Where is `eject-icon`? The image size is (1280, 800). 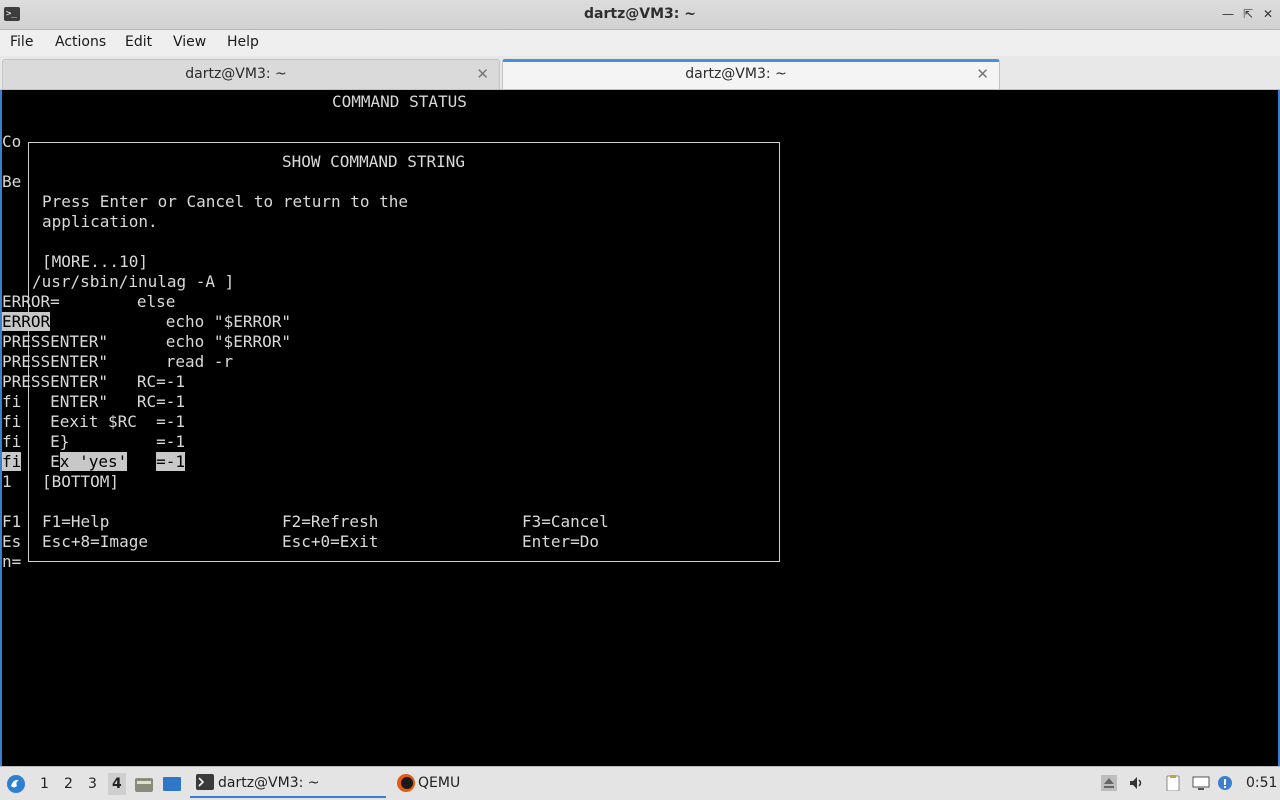
eject-icon is located at coordinates (1109, 783).